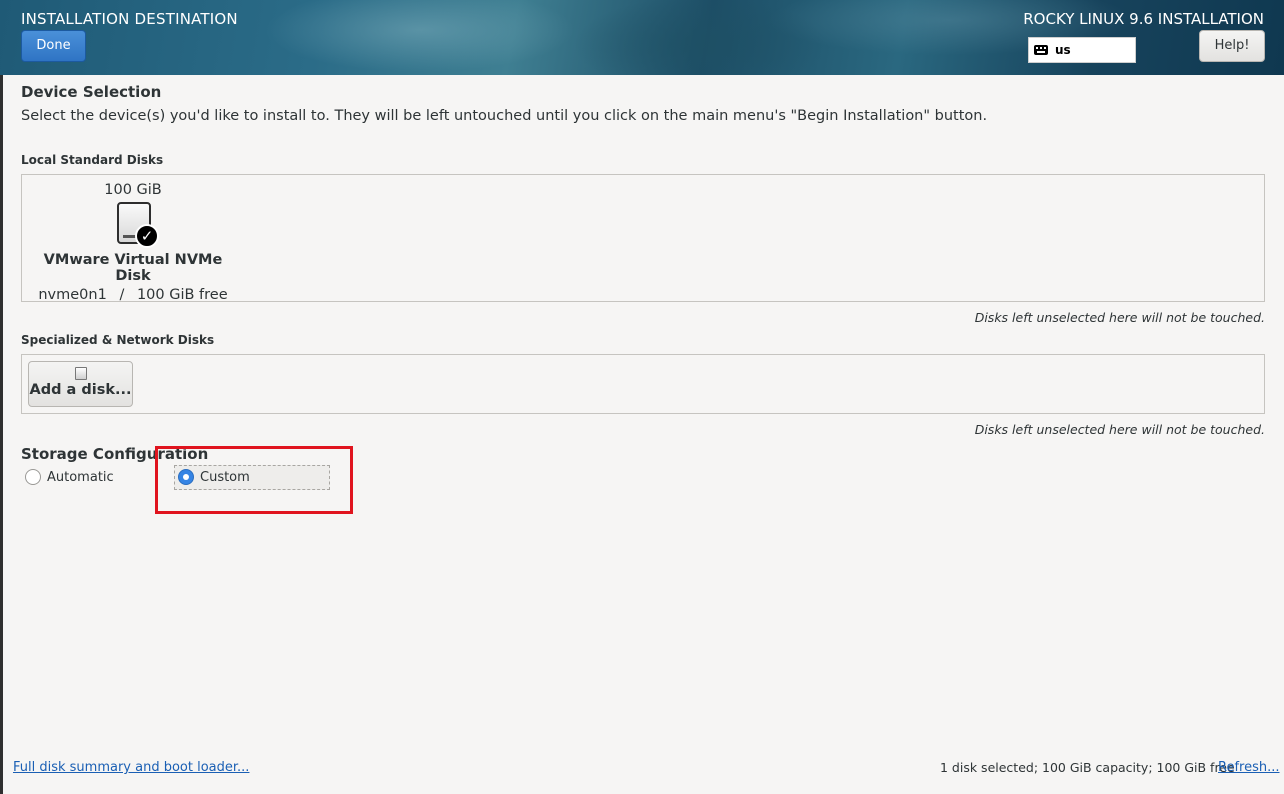 This screenshot has height=794, width=1284. What do you see at coordinates (80, 373) in the screenshot?
I see `disk-add-icon` at bounding box center [80, 373].